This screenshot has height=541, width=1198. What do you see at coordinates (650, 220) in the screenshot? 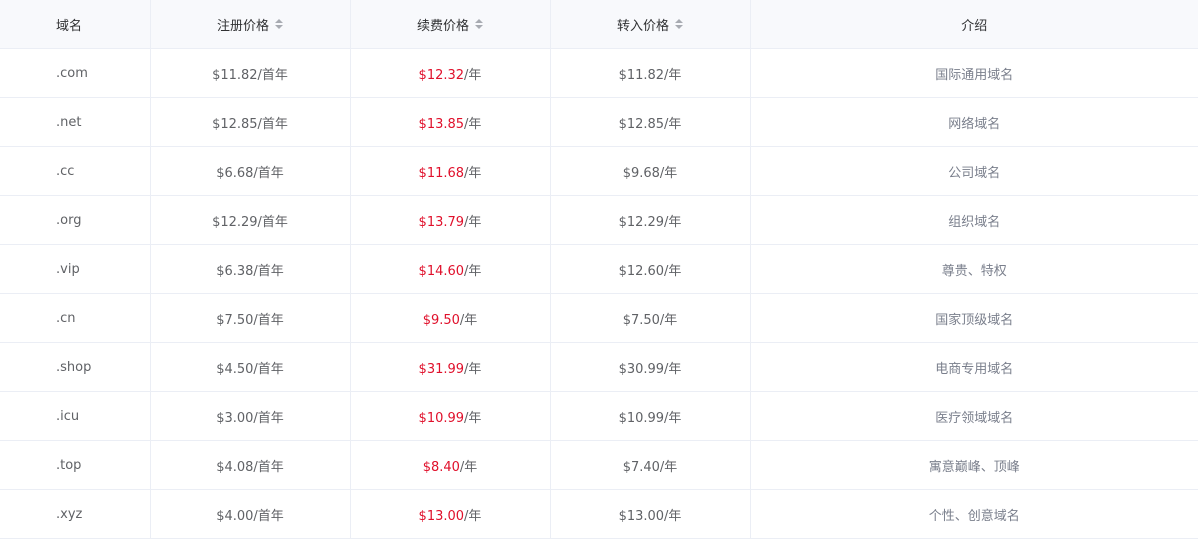
I see `cell-transfer-price: $12.29/年` at bounding box center [650, 220].